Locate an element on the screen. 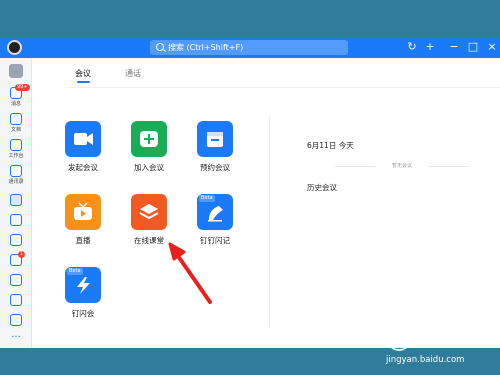 This screenshot has width=500, height=375. red-arrow-annotation is located at coordinates (190, 273).